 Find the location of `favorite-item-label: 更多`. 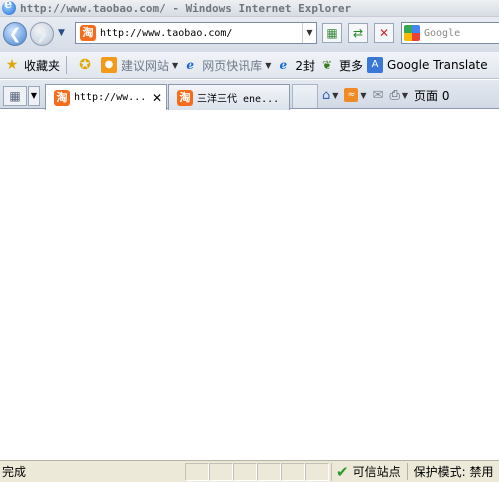

favorite-item-label: 更多 is located at coordinates (351, 65).